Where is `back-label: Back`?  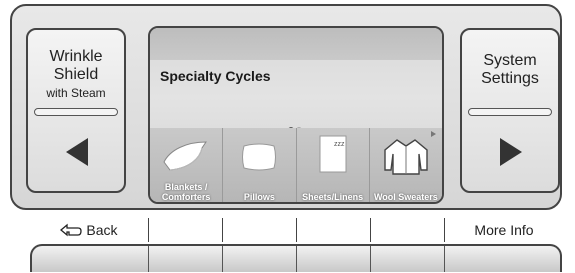
back-label: Back is located at coordinates (102, 230).